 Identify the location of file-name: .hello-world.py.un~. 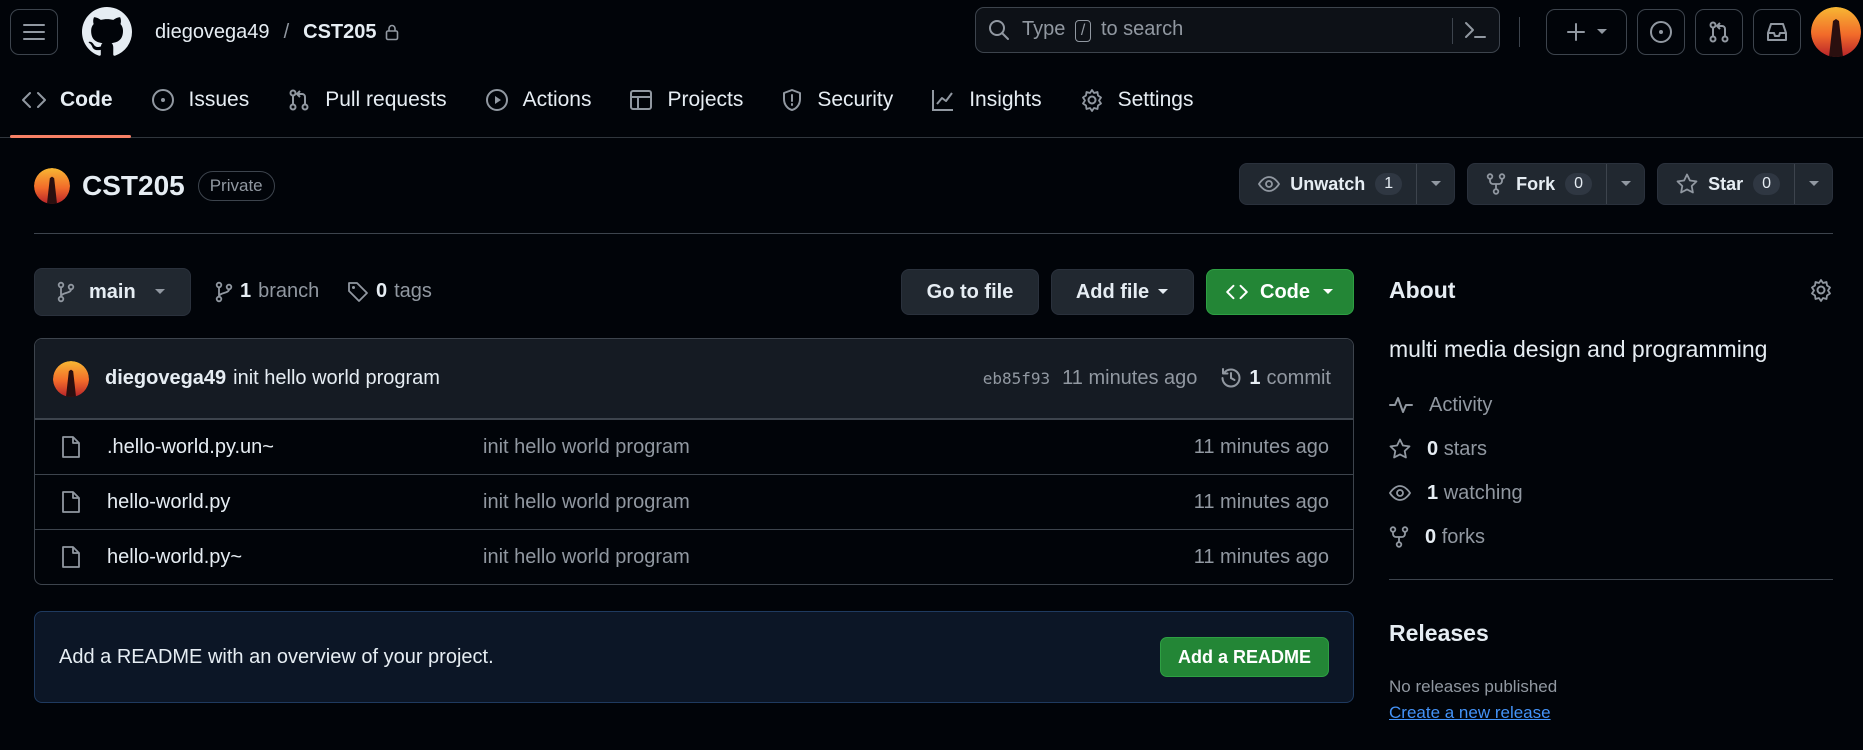
(190, 447).